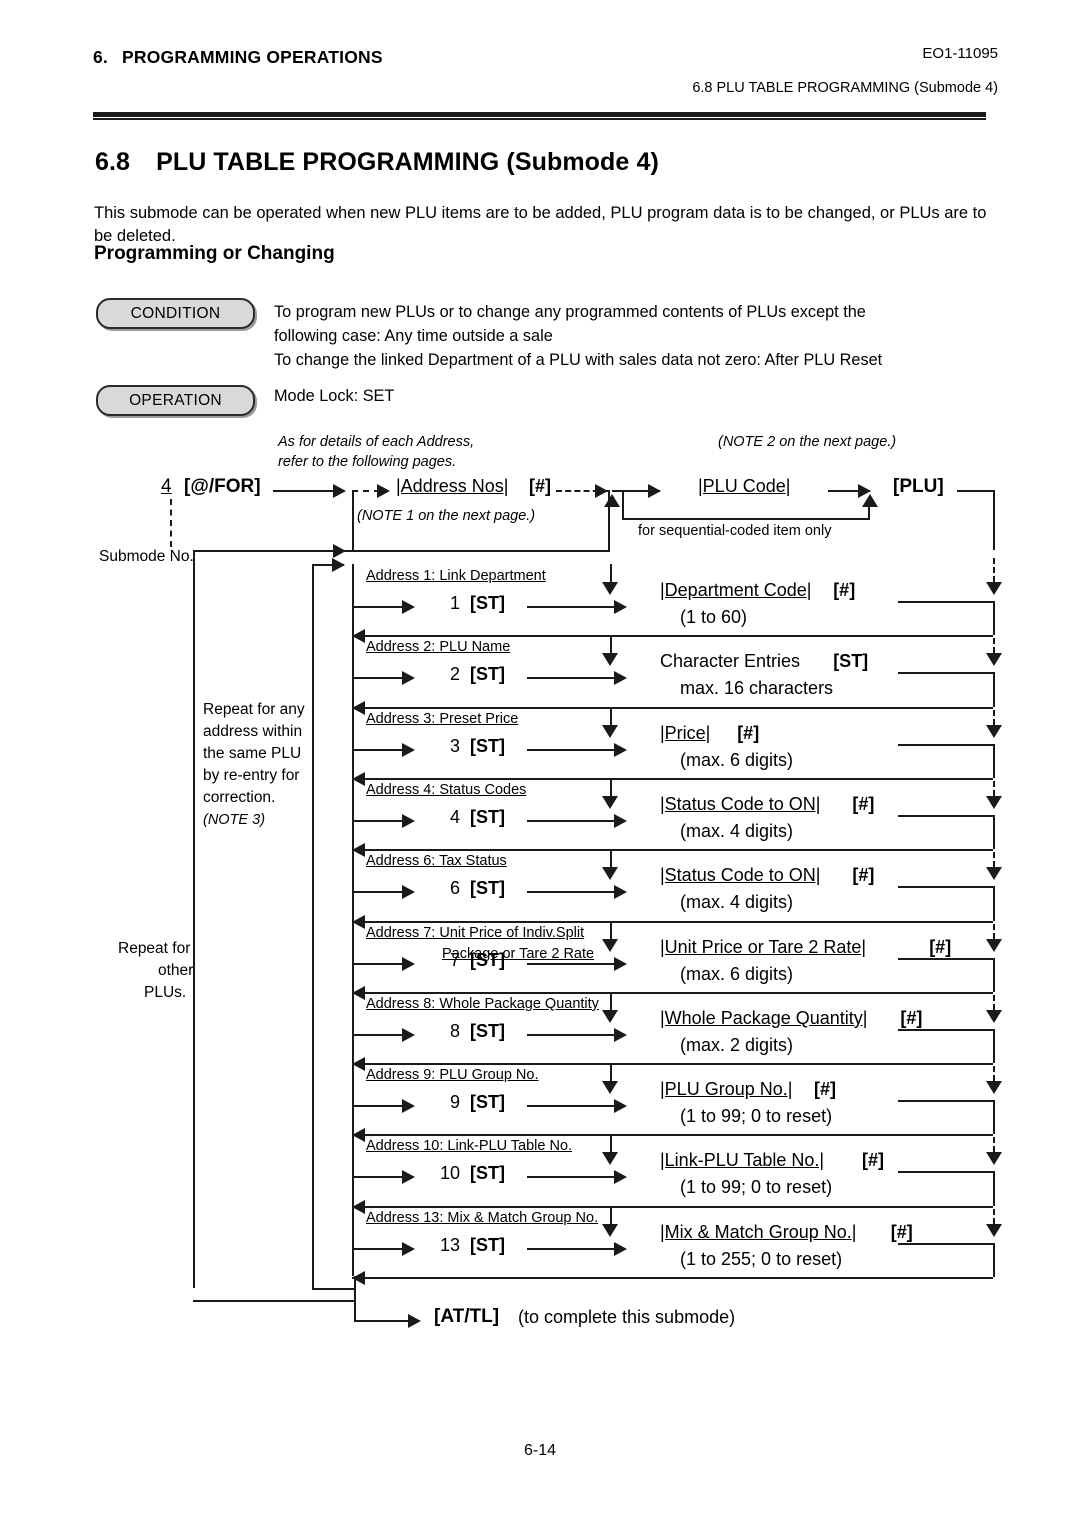 Image resolution: width=1080 pixels, height=1525 pixels. What do you see at coordinates (450, 1244) in the screenshot?
I see `address-number: 13` at bounding box center [450, 1244].